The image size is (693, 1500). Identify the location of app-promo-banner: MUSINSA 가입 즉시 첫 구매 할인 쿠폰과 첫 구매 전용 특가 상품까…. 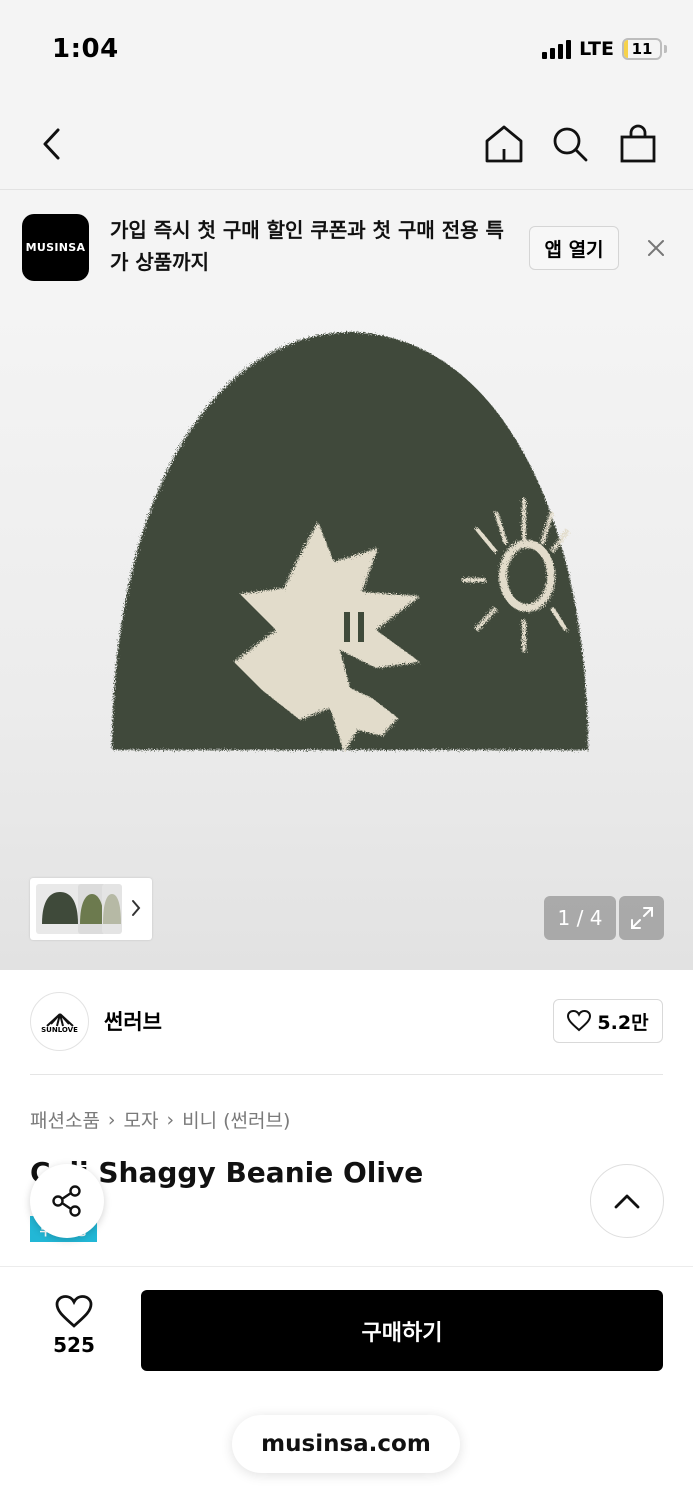
(346, 245).